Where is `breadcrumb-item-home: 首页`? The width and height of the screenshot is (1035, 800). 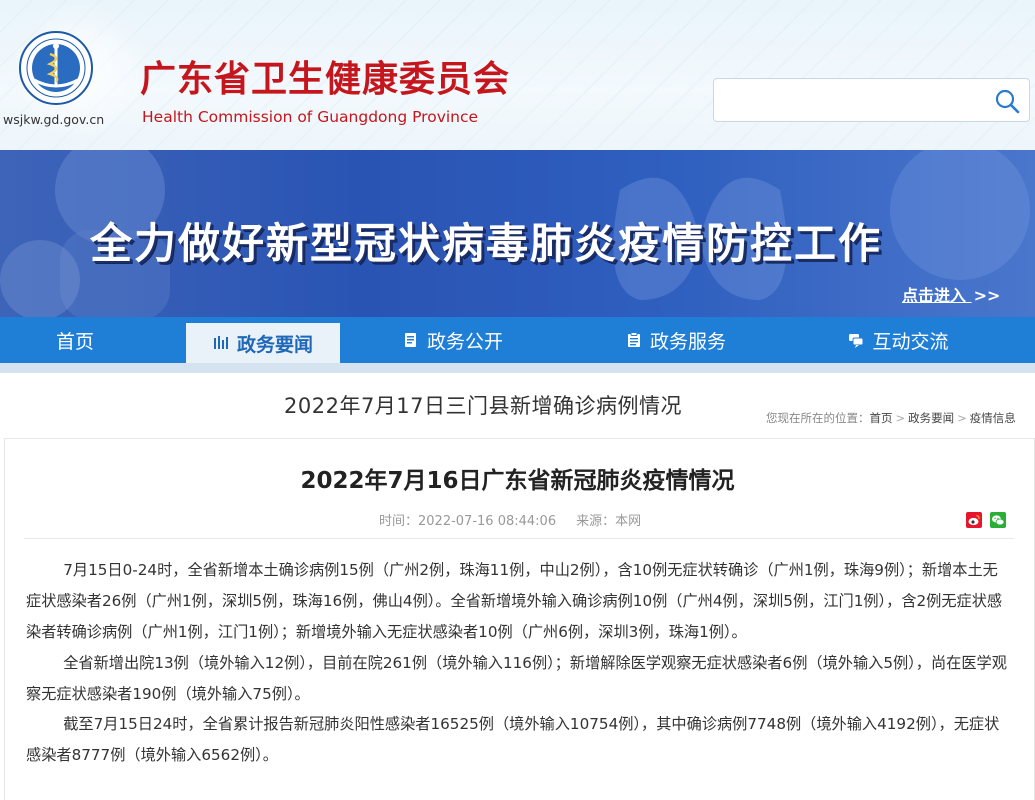 breadcrumb-item-home: 首页 is located at coordinates (881, 418).